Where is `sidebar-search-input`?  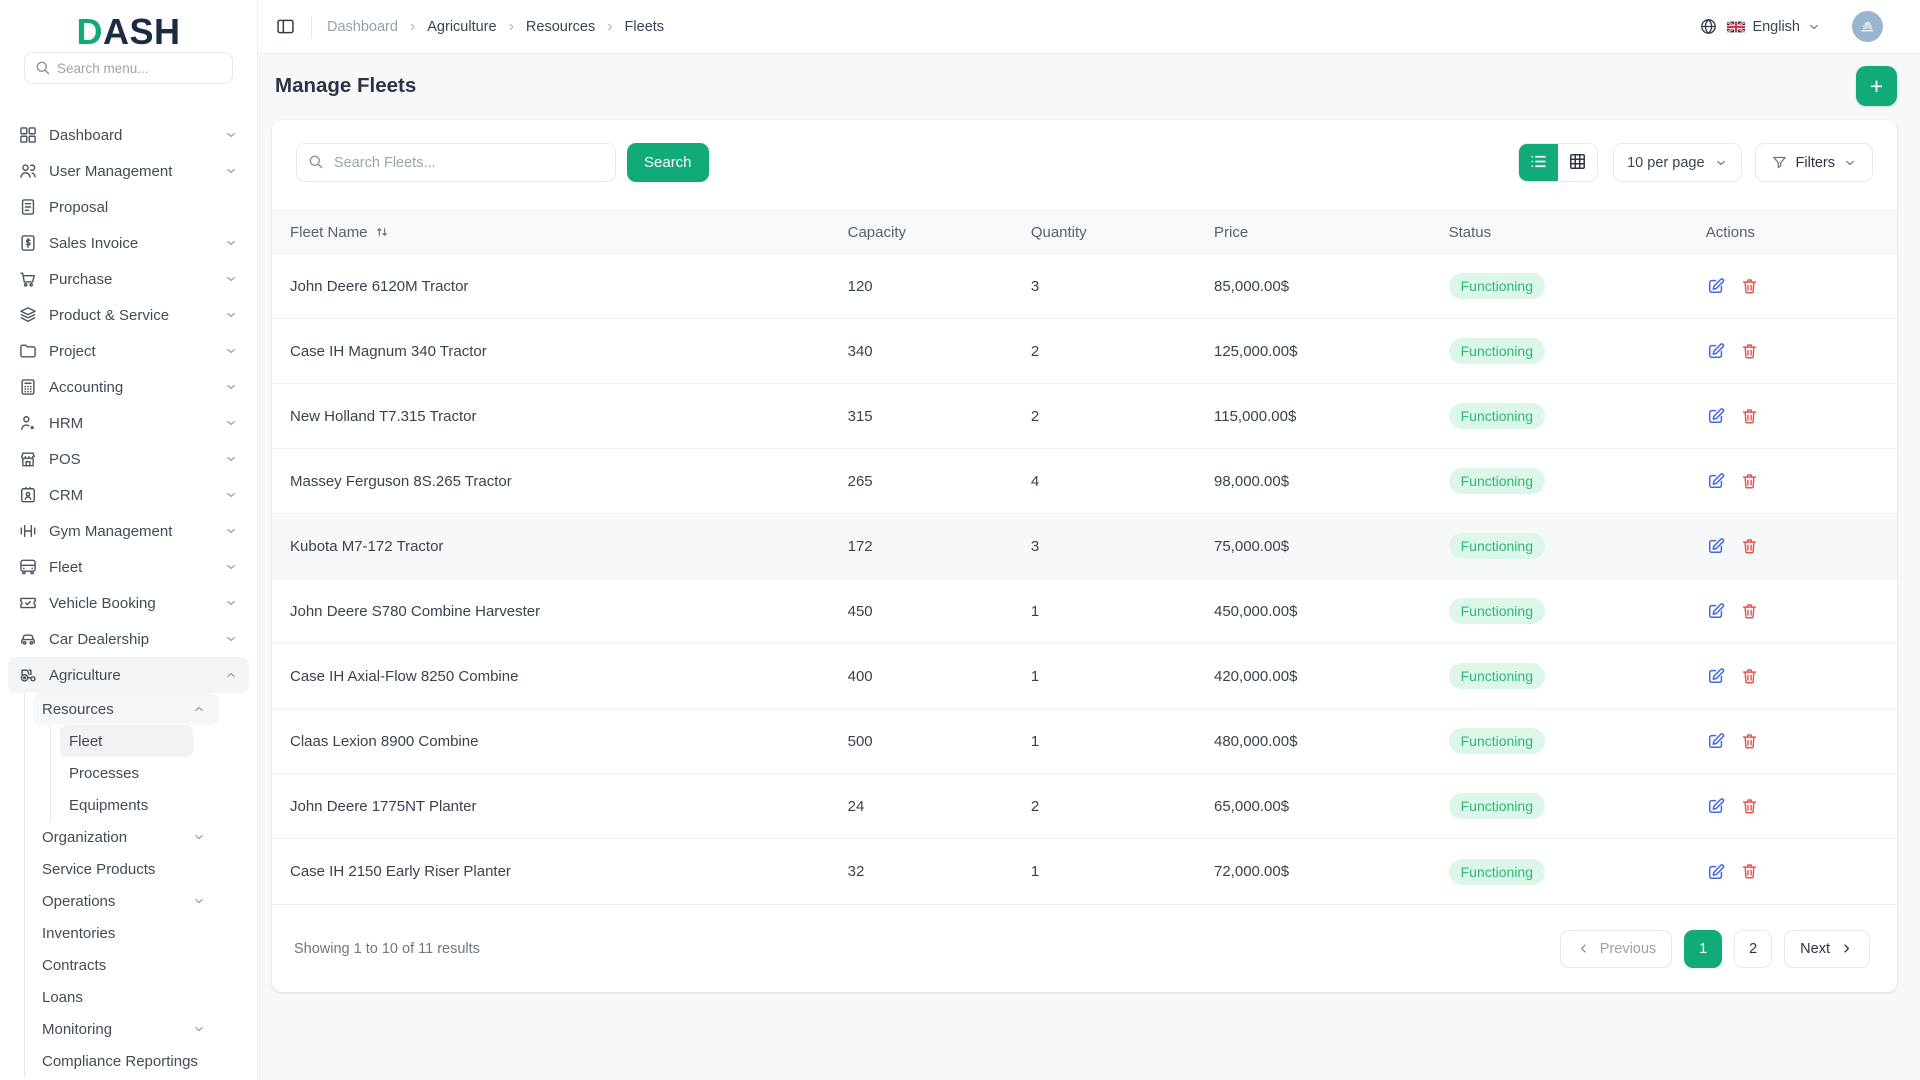
sidebar-search-input is located at coordinates (128, 68).